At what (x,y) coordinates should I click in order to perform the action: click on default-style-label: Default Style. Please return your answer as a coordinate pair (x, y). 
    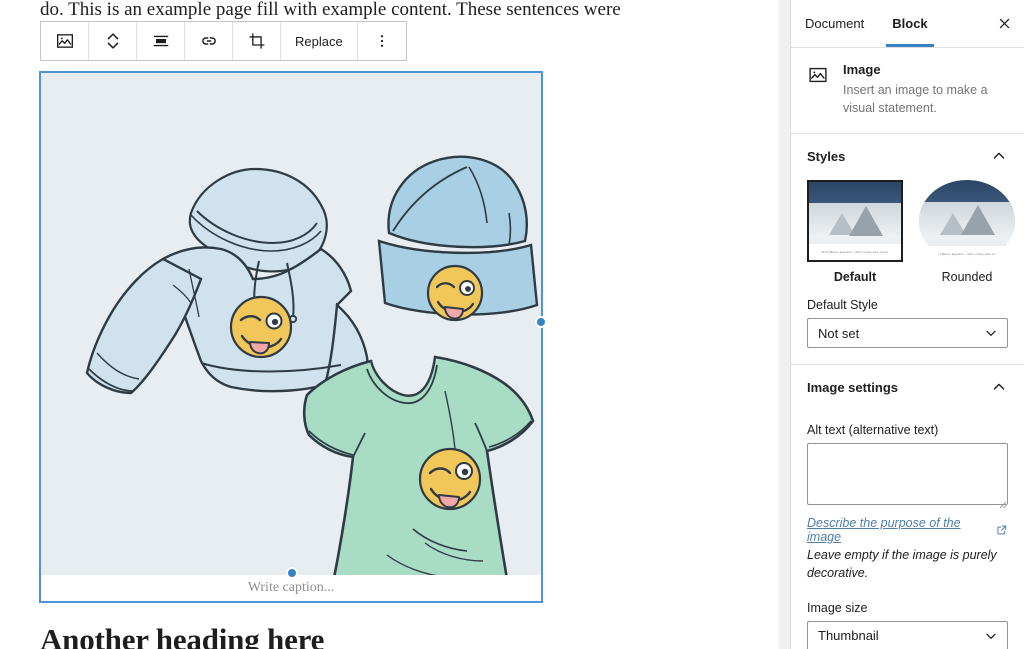
    Looking at the image, I should click on (842, 305).